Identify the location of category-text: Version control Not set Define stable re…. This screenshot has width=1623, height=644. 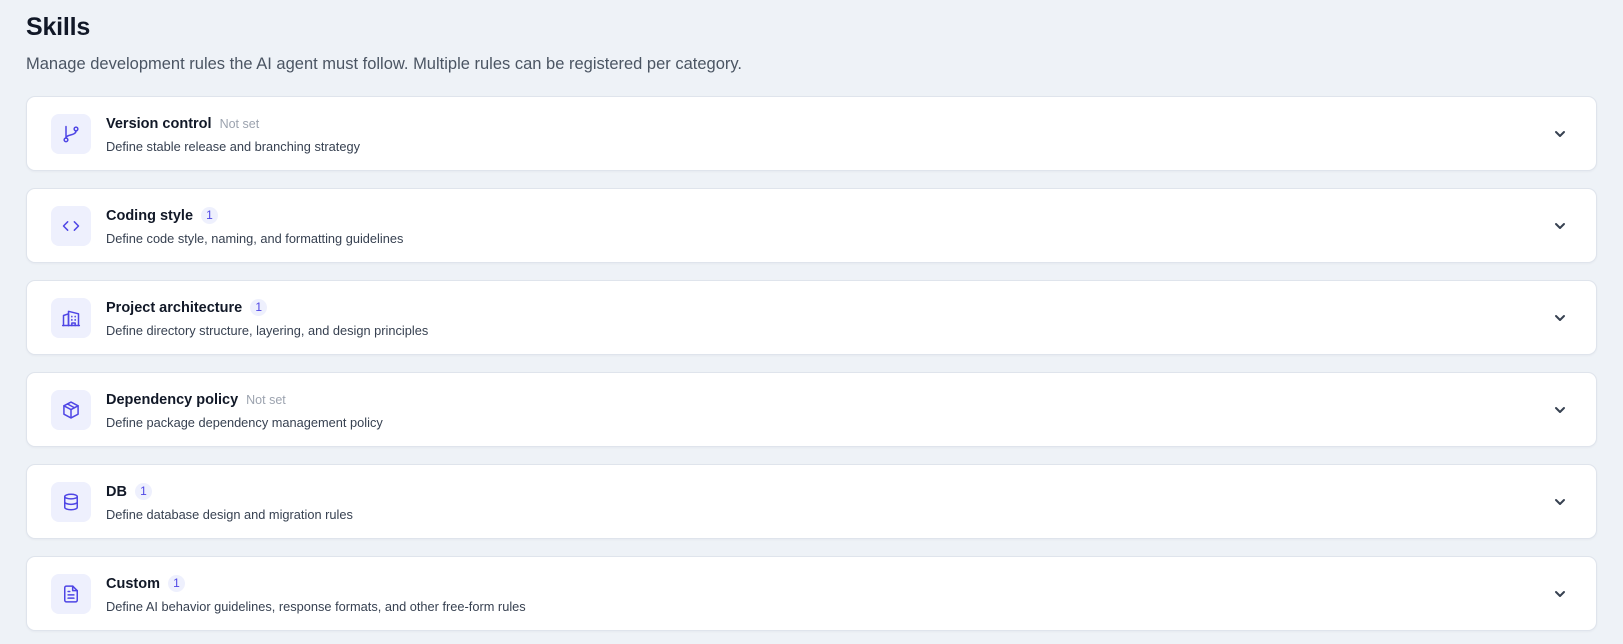
(829, 134).